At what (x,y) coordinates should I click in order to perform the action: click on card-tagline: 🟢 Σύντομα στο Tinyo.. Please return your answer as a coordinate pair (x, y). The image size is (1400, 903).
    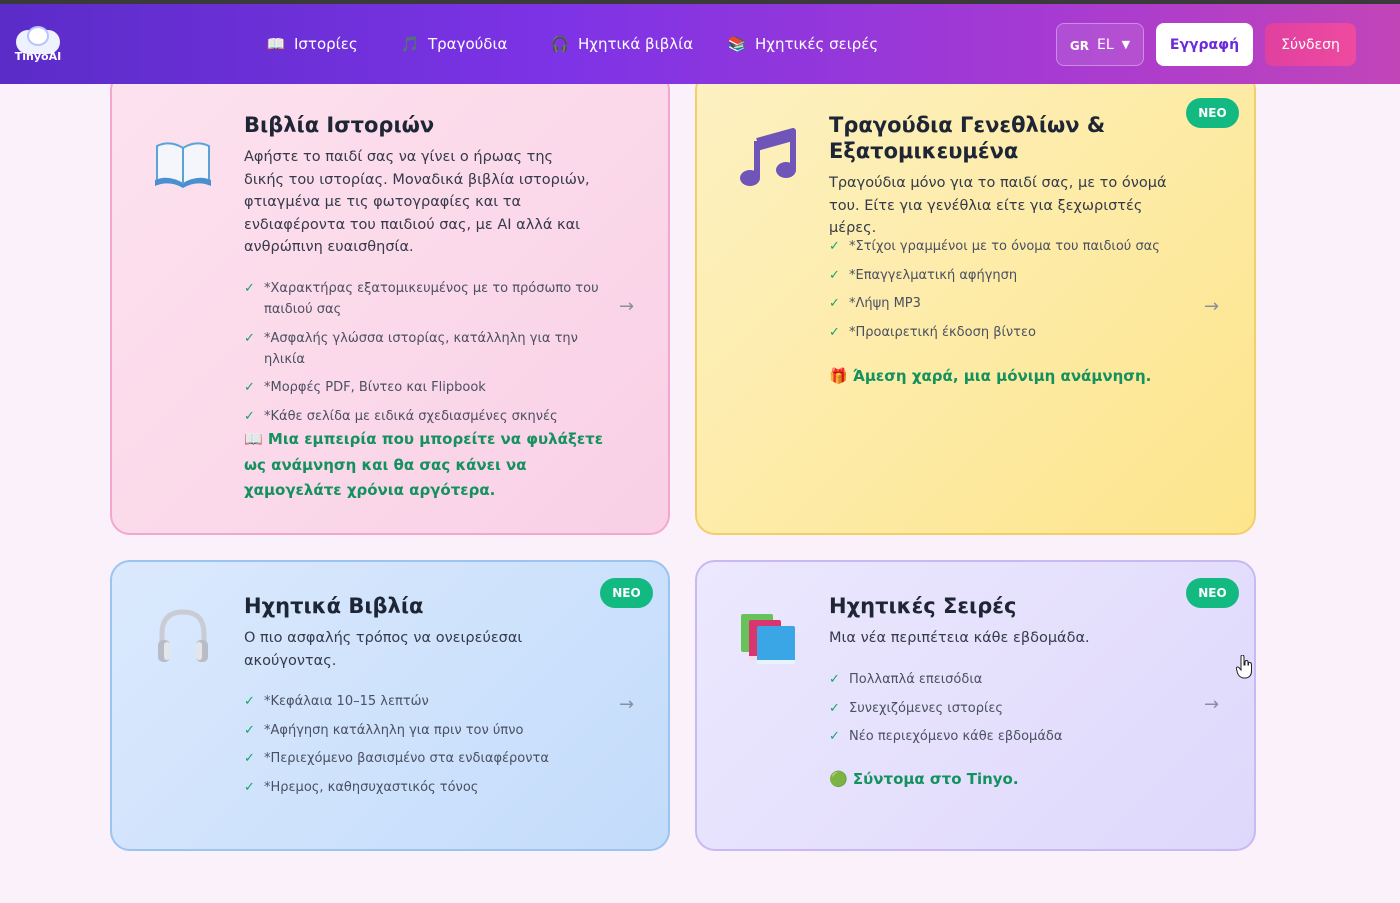
    Looking at the image, I should click on (924, 779).